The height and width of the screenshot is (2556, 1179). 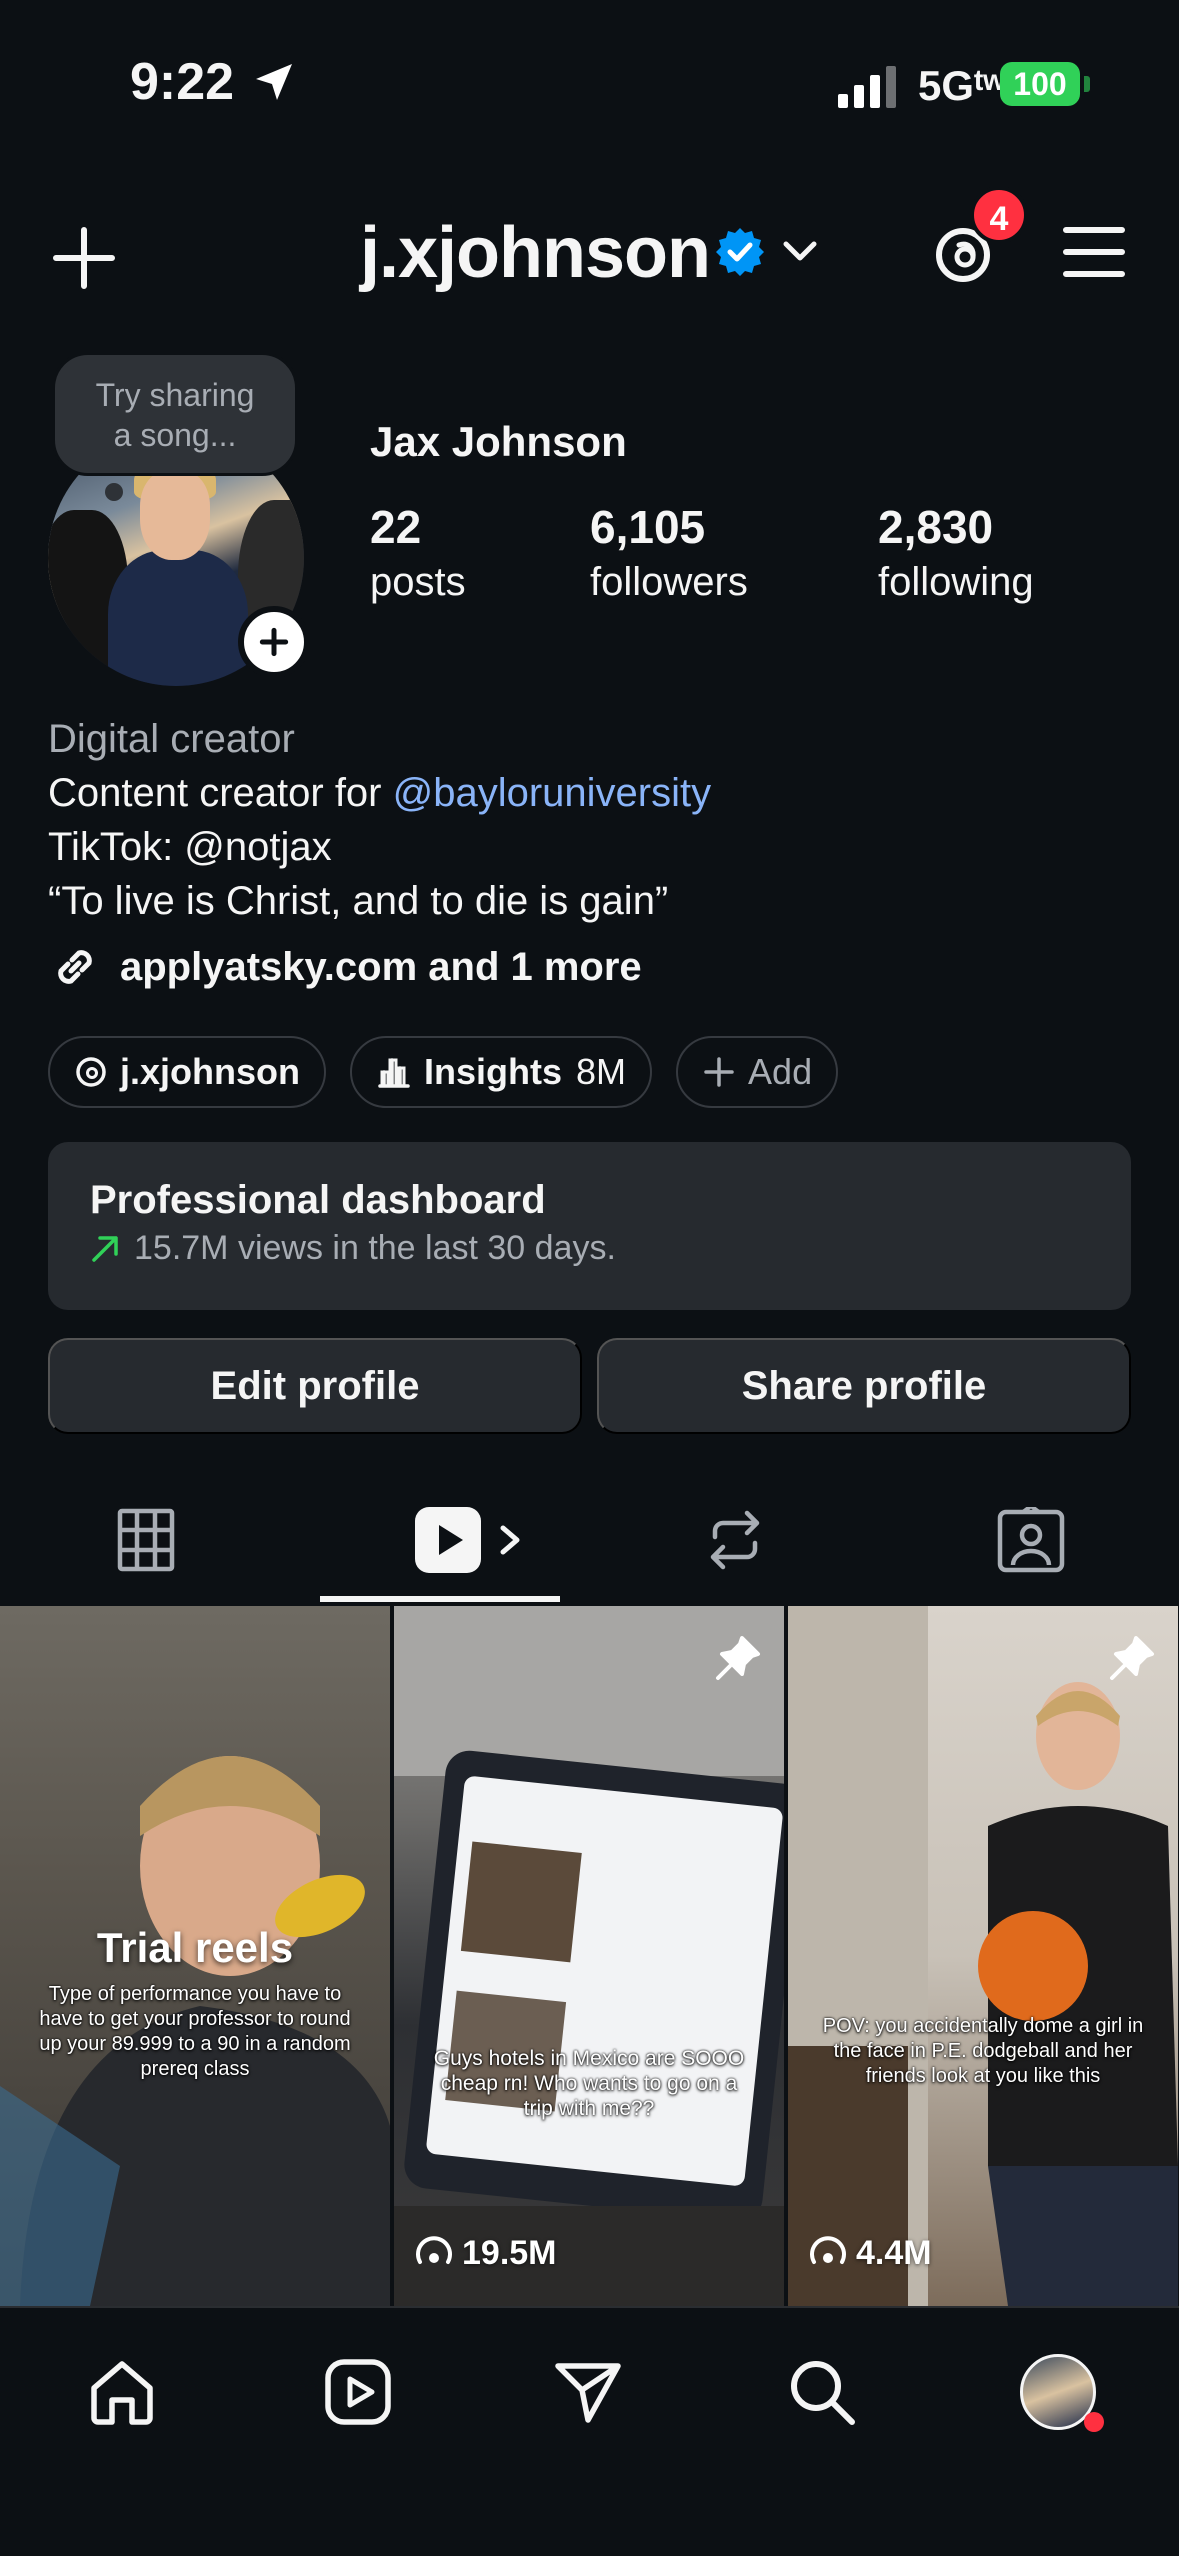 I want to click on reel-overlay-title: Trial reels, so click(x=195, y=1947).